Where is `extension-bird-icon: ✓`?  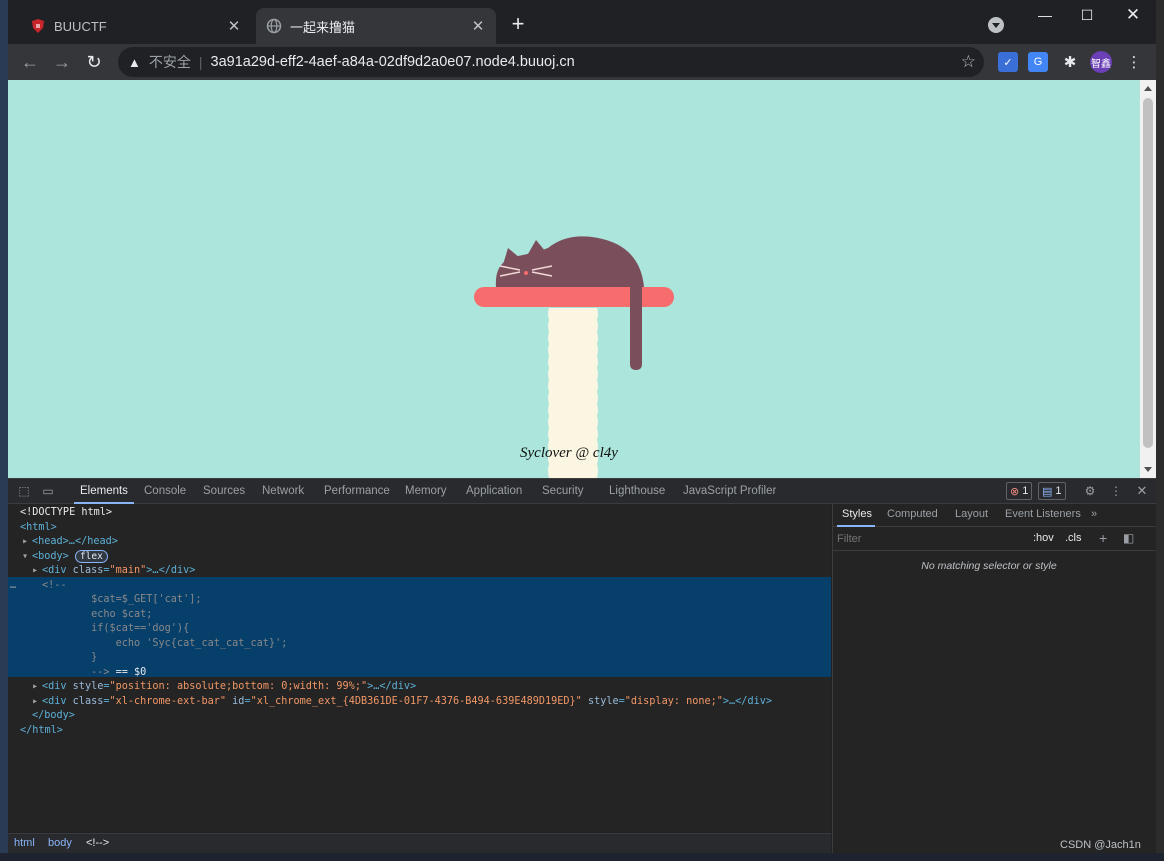 extension-bird-icon: ✓ is located at coordinates (1008, 62).